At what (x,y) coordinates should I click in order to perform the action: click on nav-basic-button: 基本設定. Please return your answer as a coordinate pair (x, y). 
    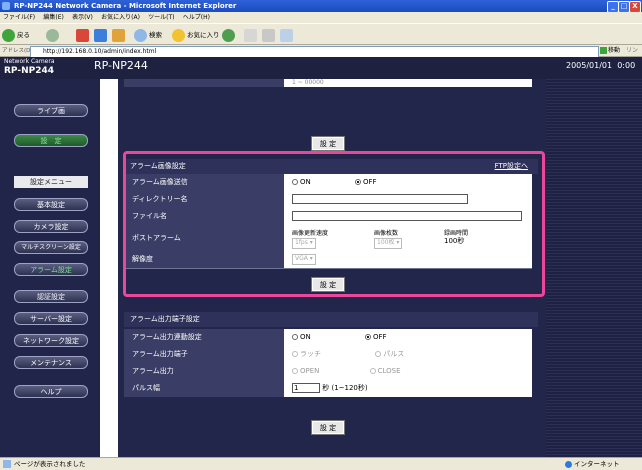
    Looking at the image, I should click on (51, 204).